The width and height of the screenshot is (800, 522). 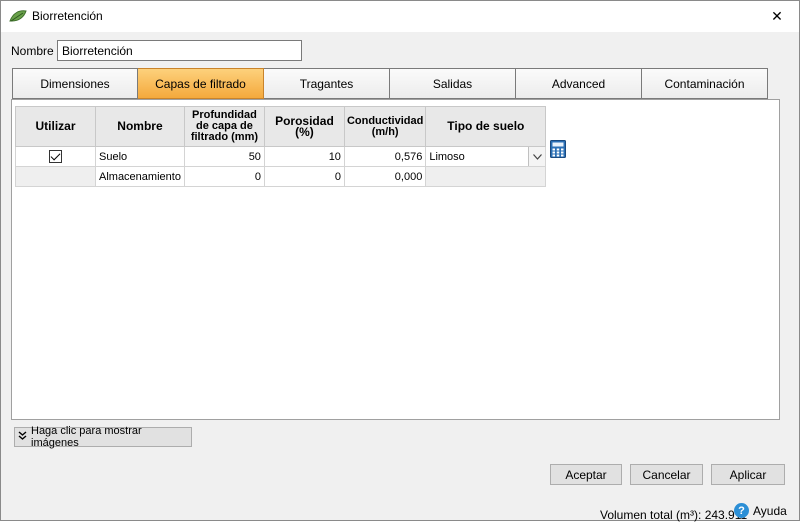 What do you see at coordinates (140, 126) in the screenshot?
I see `header-nombre: Nombre` at bounding box center [140, 126].